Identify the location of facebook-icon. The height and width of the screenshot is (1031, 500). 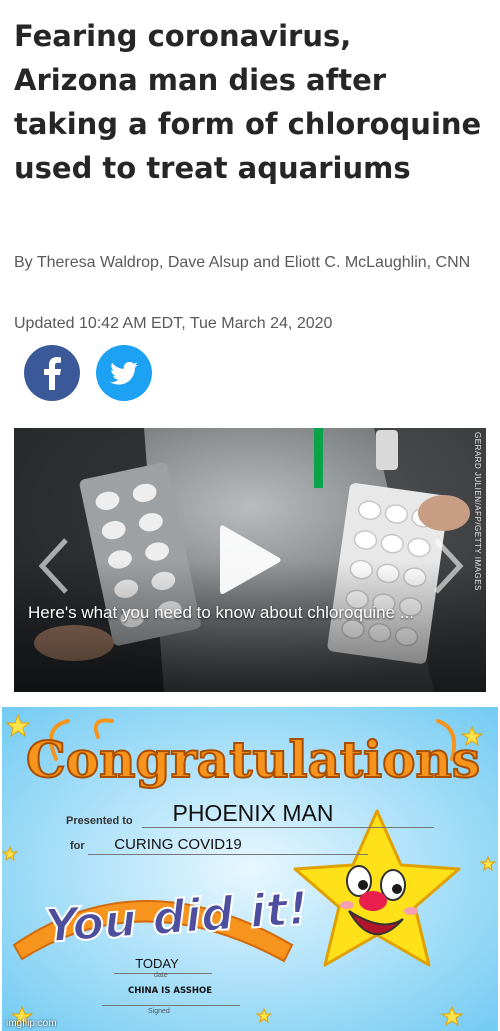
(52, 373).